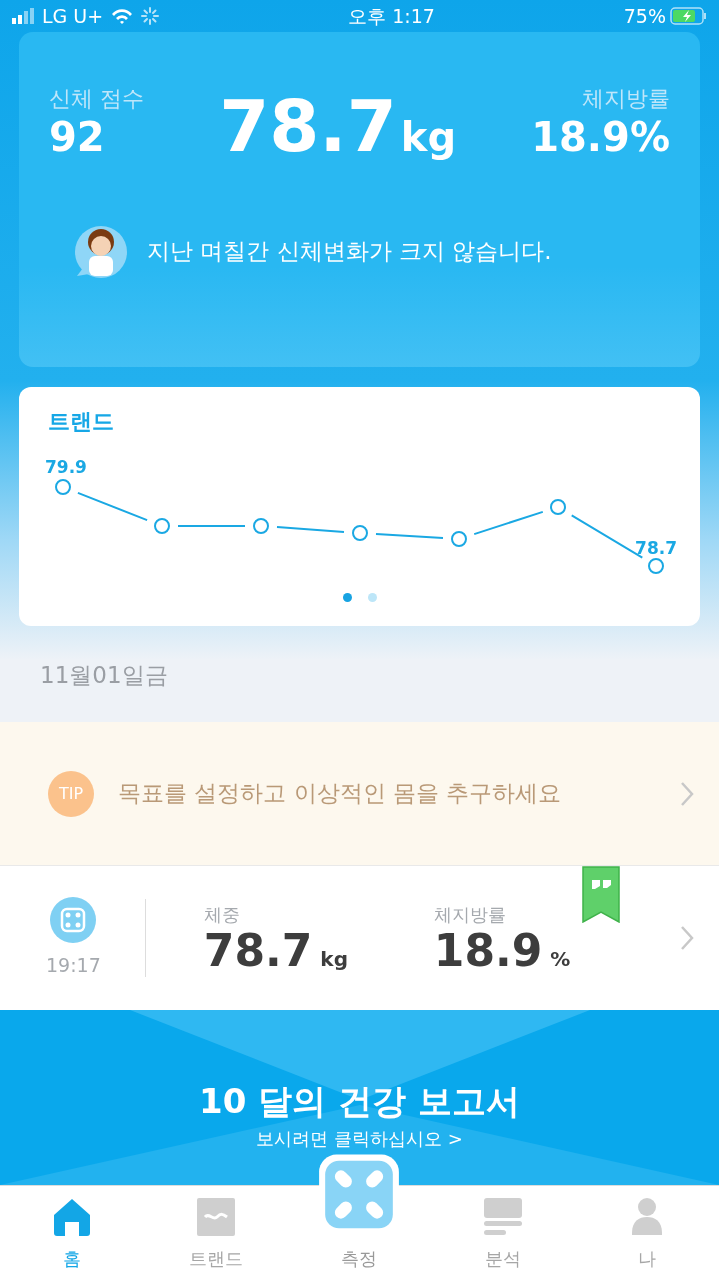  I want to click on status-time: 오후 1:17, so click(391, 15).